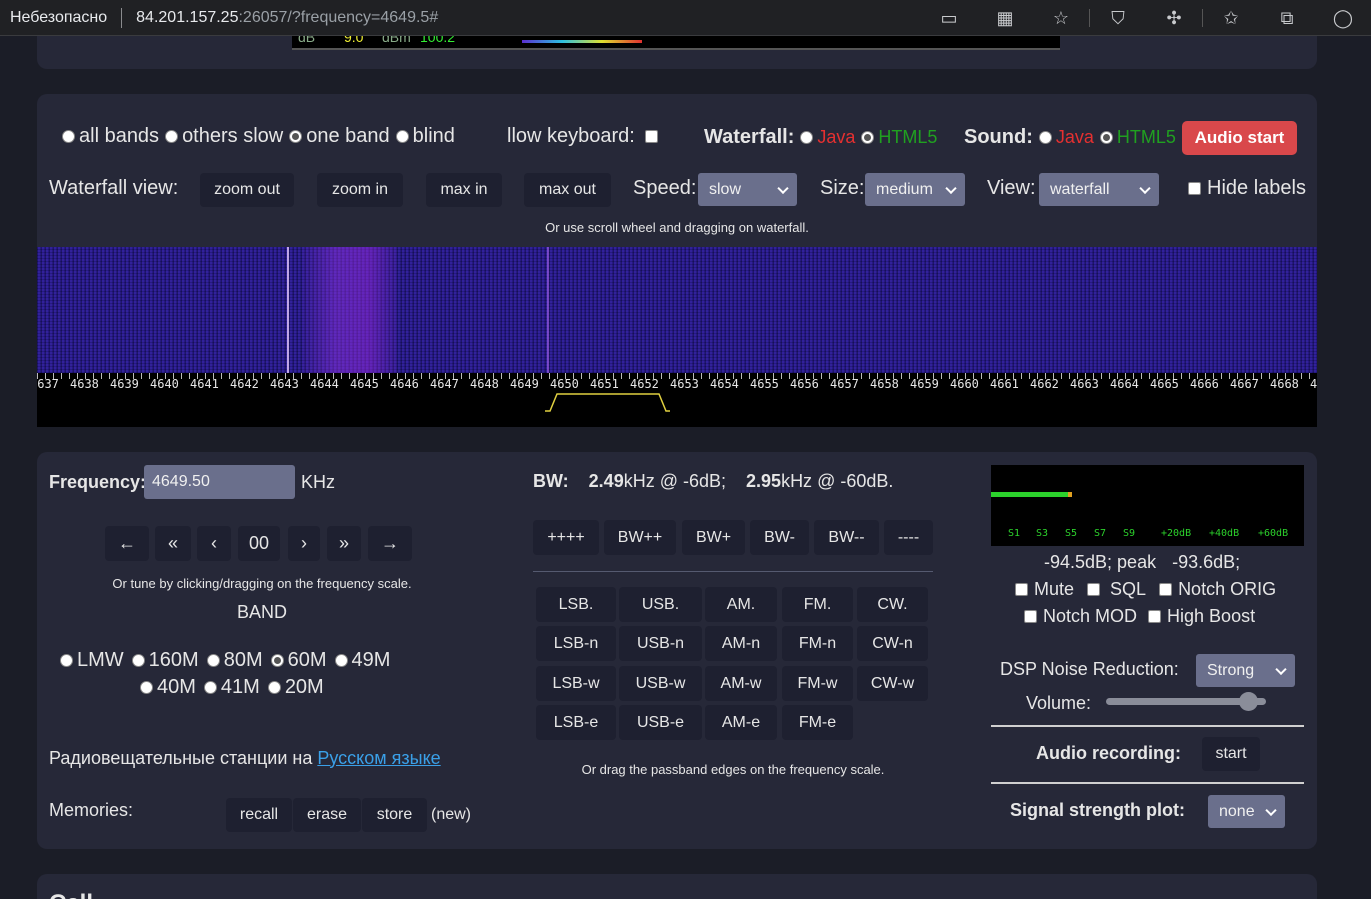 Image resolution: width=1371 pixels, height=899 pixels. Describe the element at coordinates (1166, 589) in the screenshot. I see `notch-orig-checkbox` at that location.